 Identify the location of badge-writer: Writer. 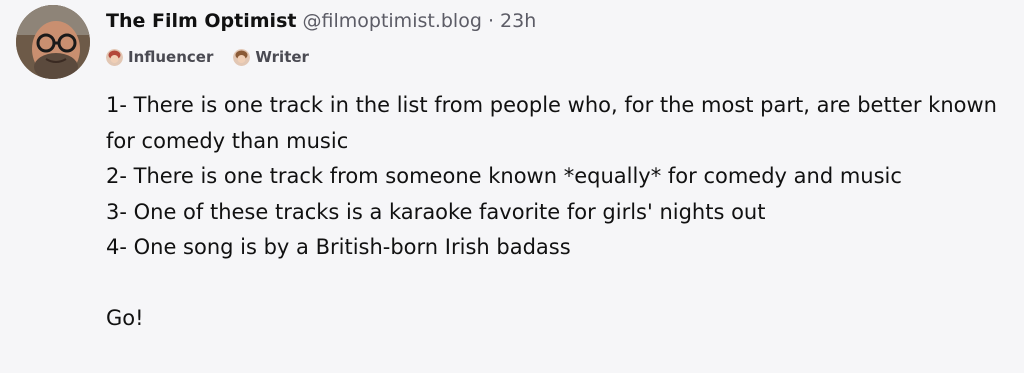
(271, 57).